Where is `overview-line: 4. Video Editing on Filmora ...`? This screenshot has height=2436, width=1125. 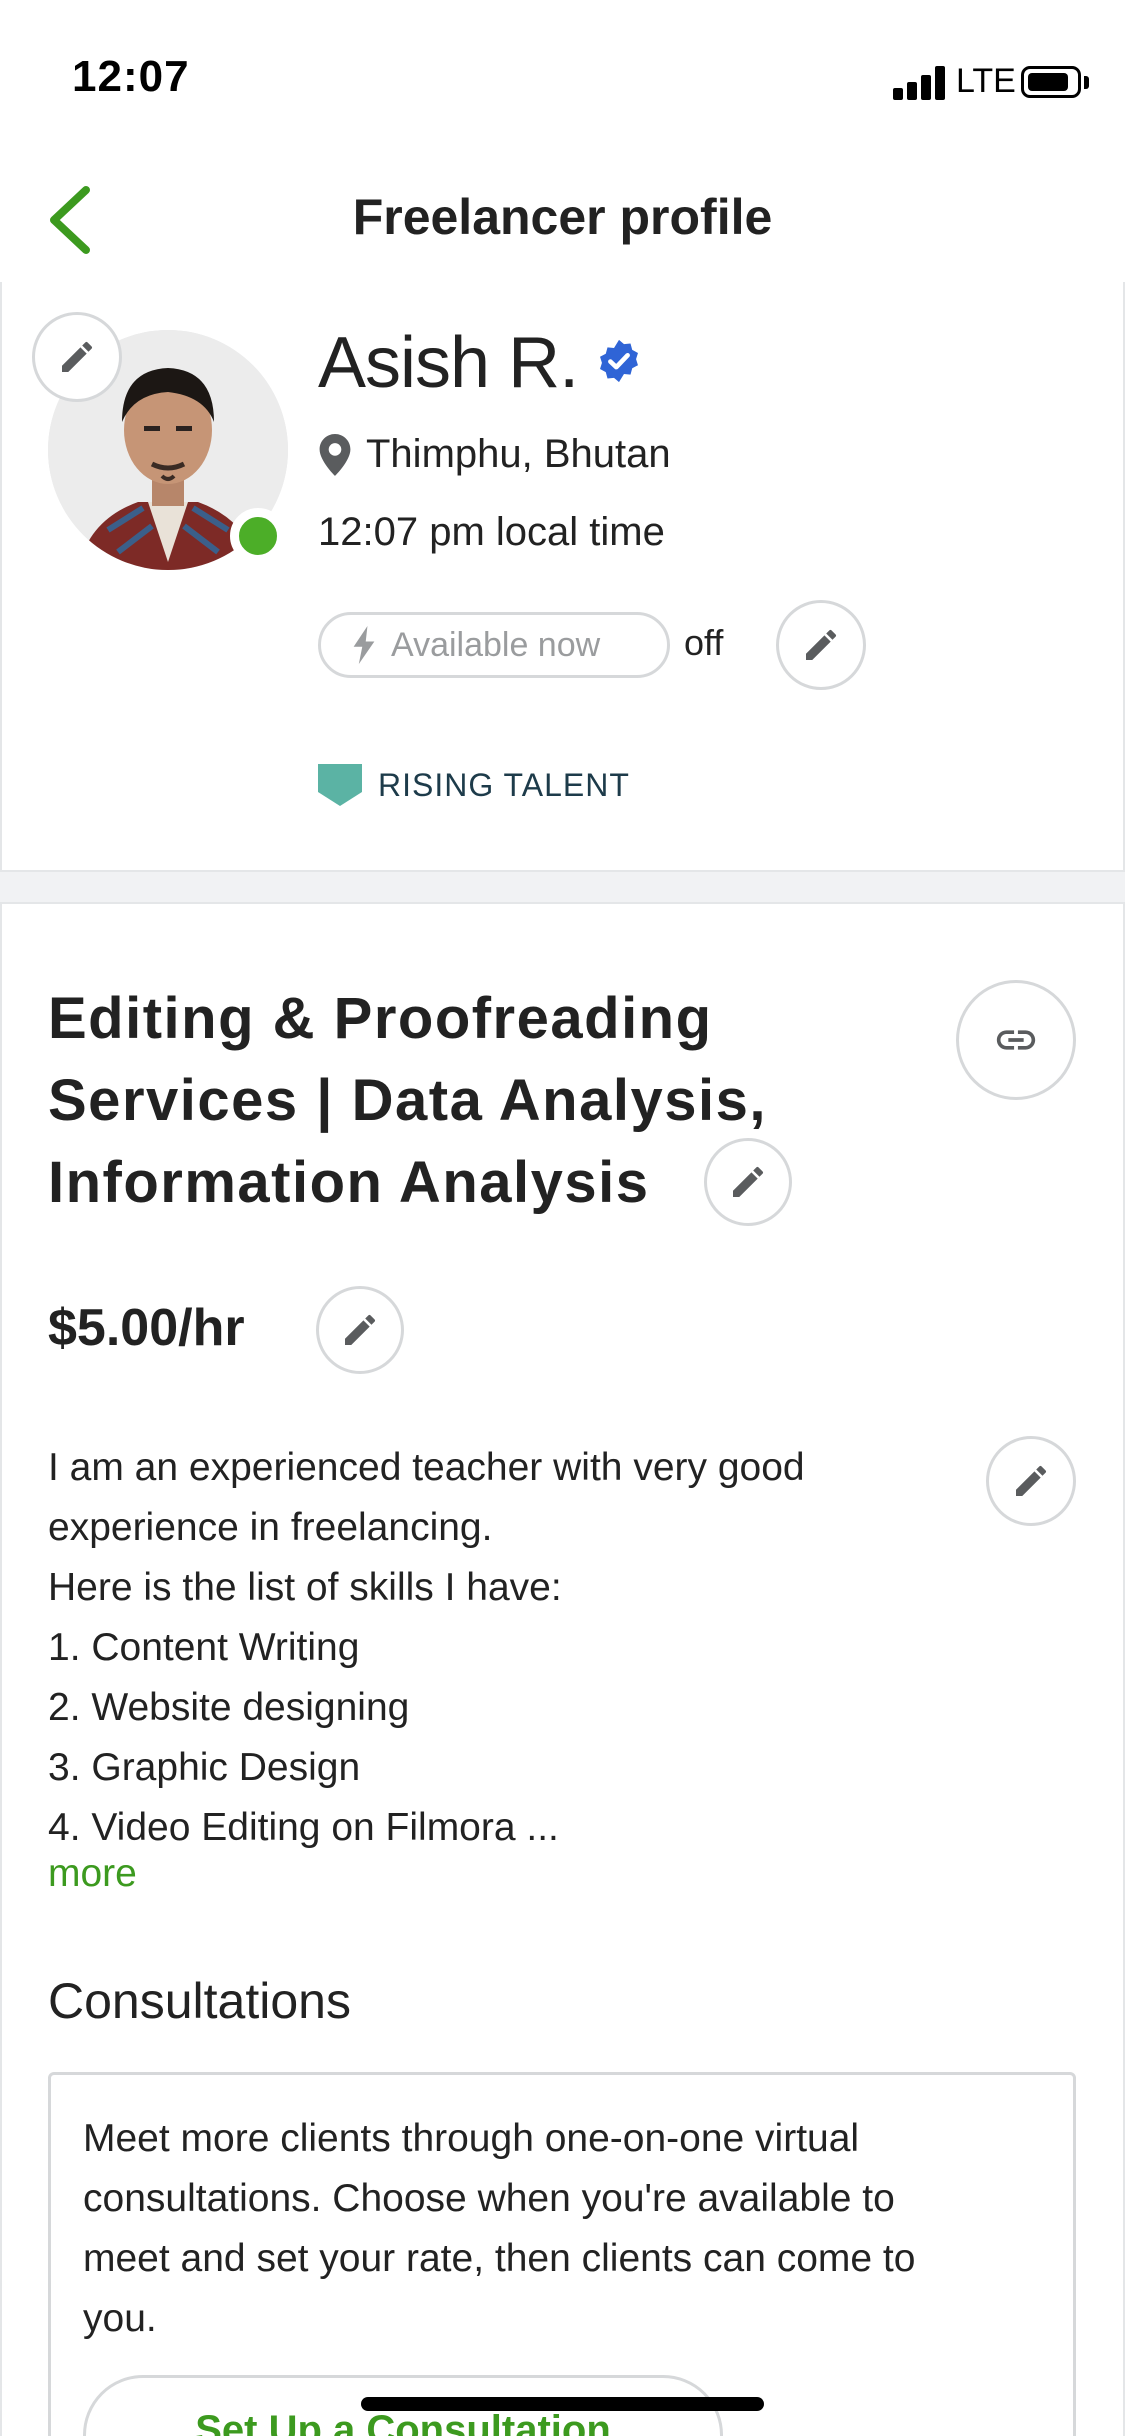
overview-line: 4. Video Editing on Filmora ... is located at coordinates (303, 1827).